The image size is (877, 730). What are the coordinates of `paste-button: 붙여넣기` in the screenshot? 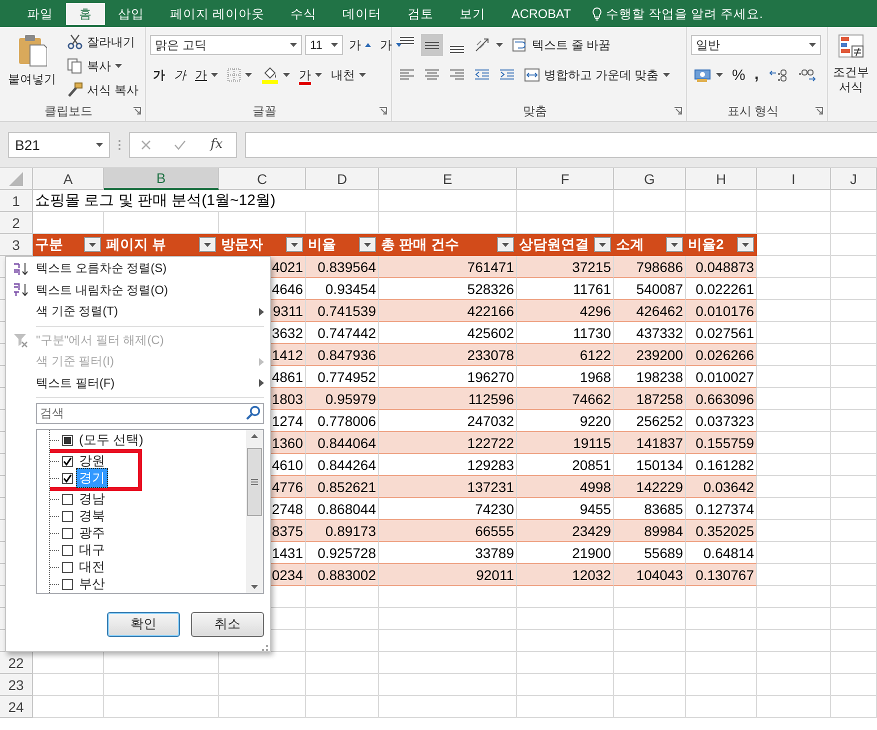 It's located at (32, 66).